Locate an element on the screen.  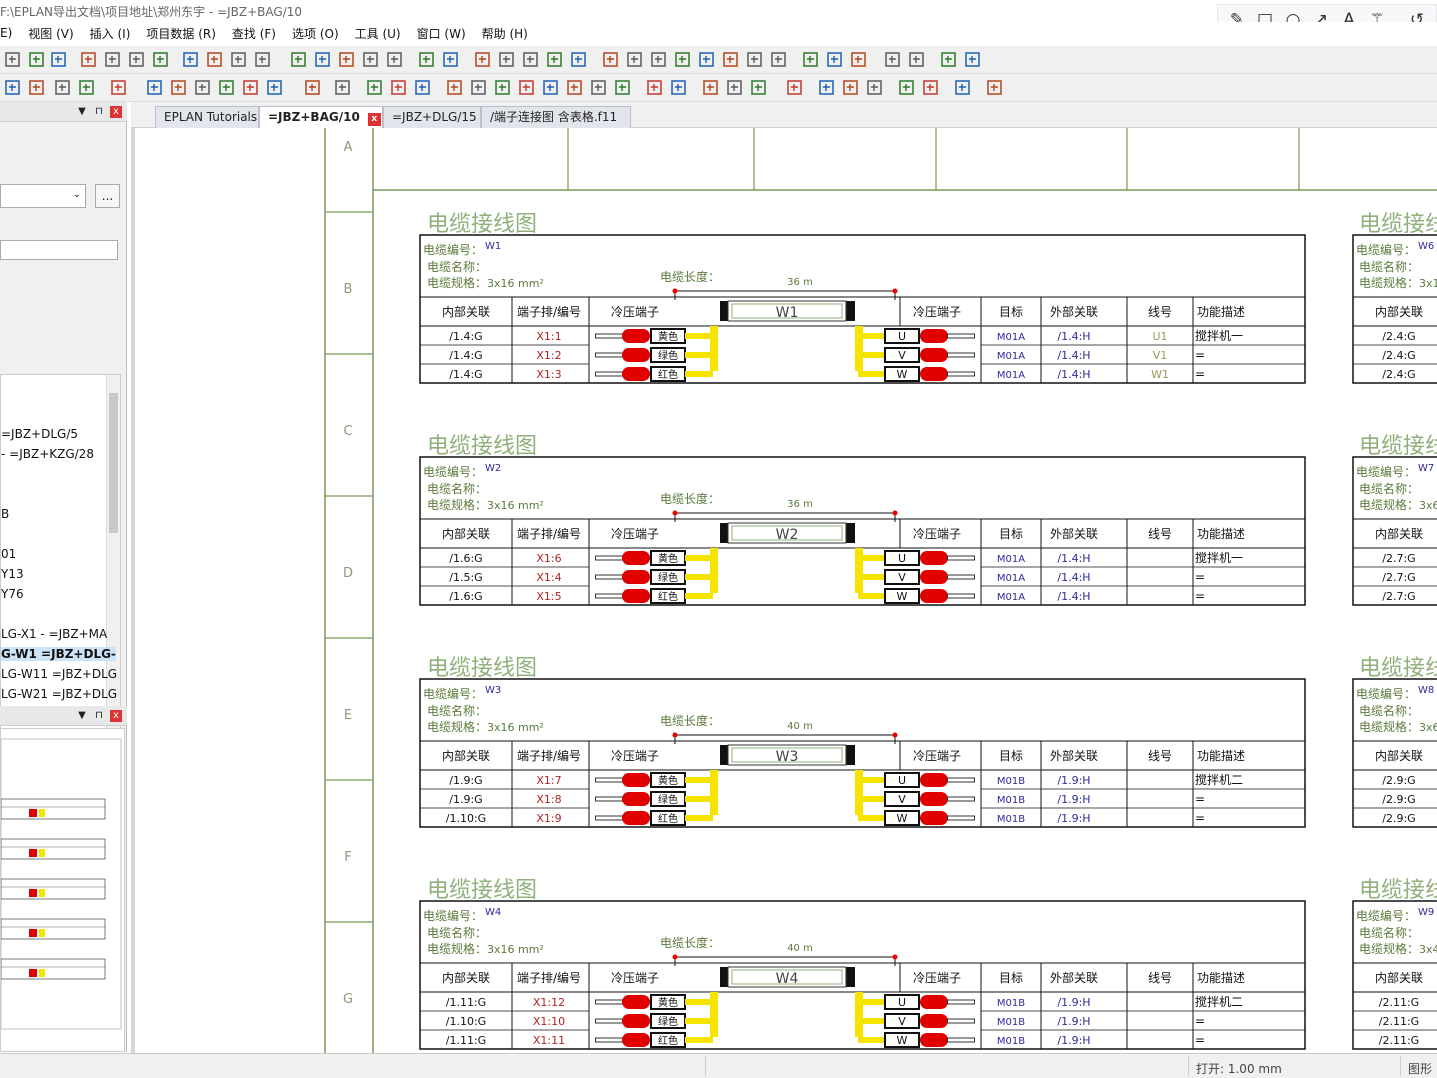
tree-item: G-W1 =JBZ+DLG- is located at coordinates (58, 654).